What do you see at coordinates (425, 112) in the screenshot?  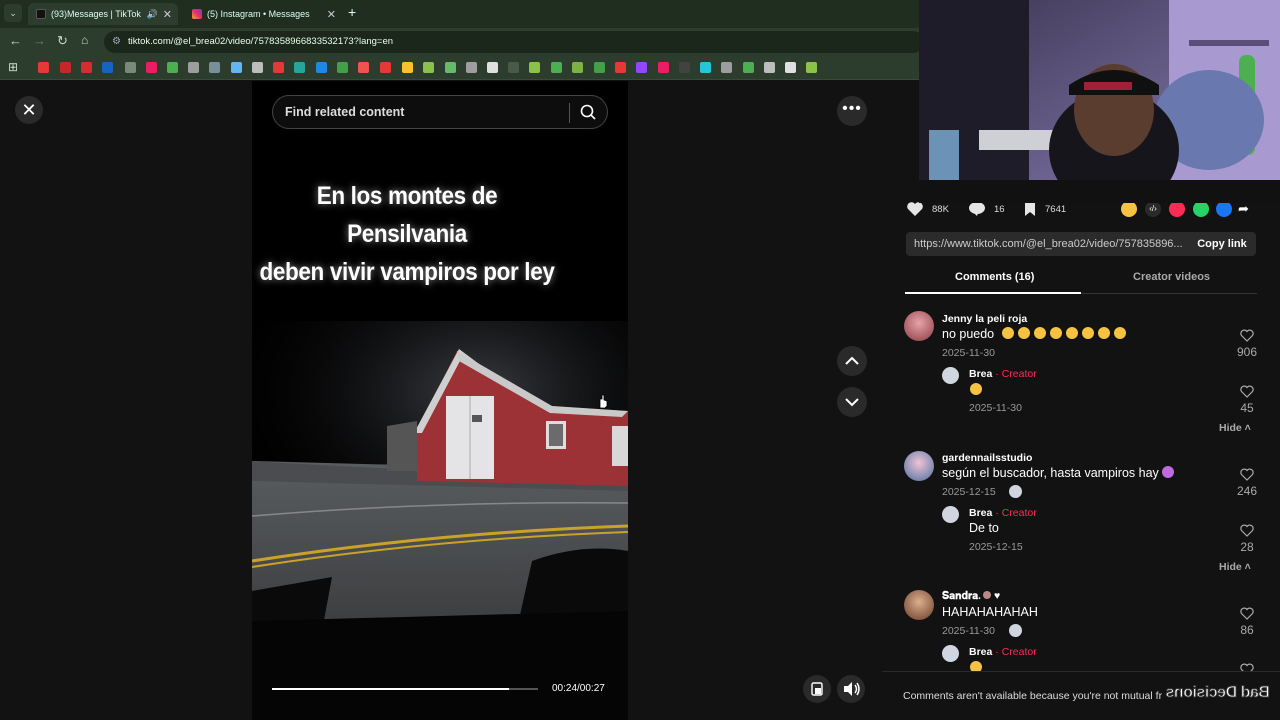 I see `search-input` at bounding box center [425, 112].